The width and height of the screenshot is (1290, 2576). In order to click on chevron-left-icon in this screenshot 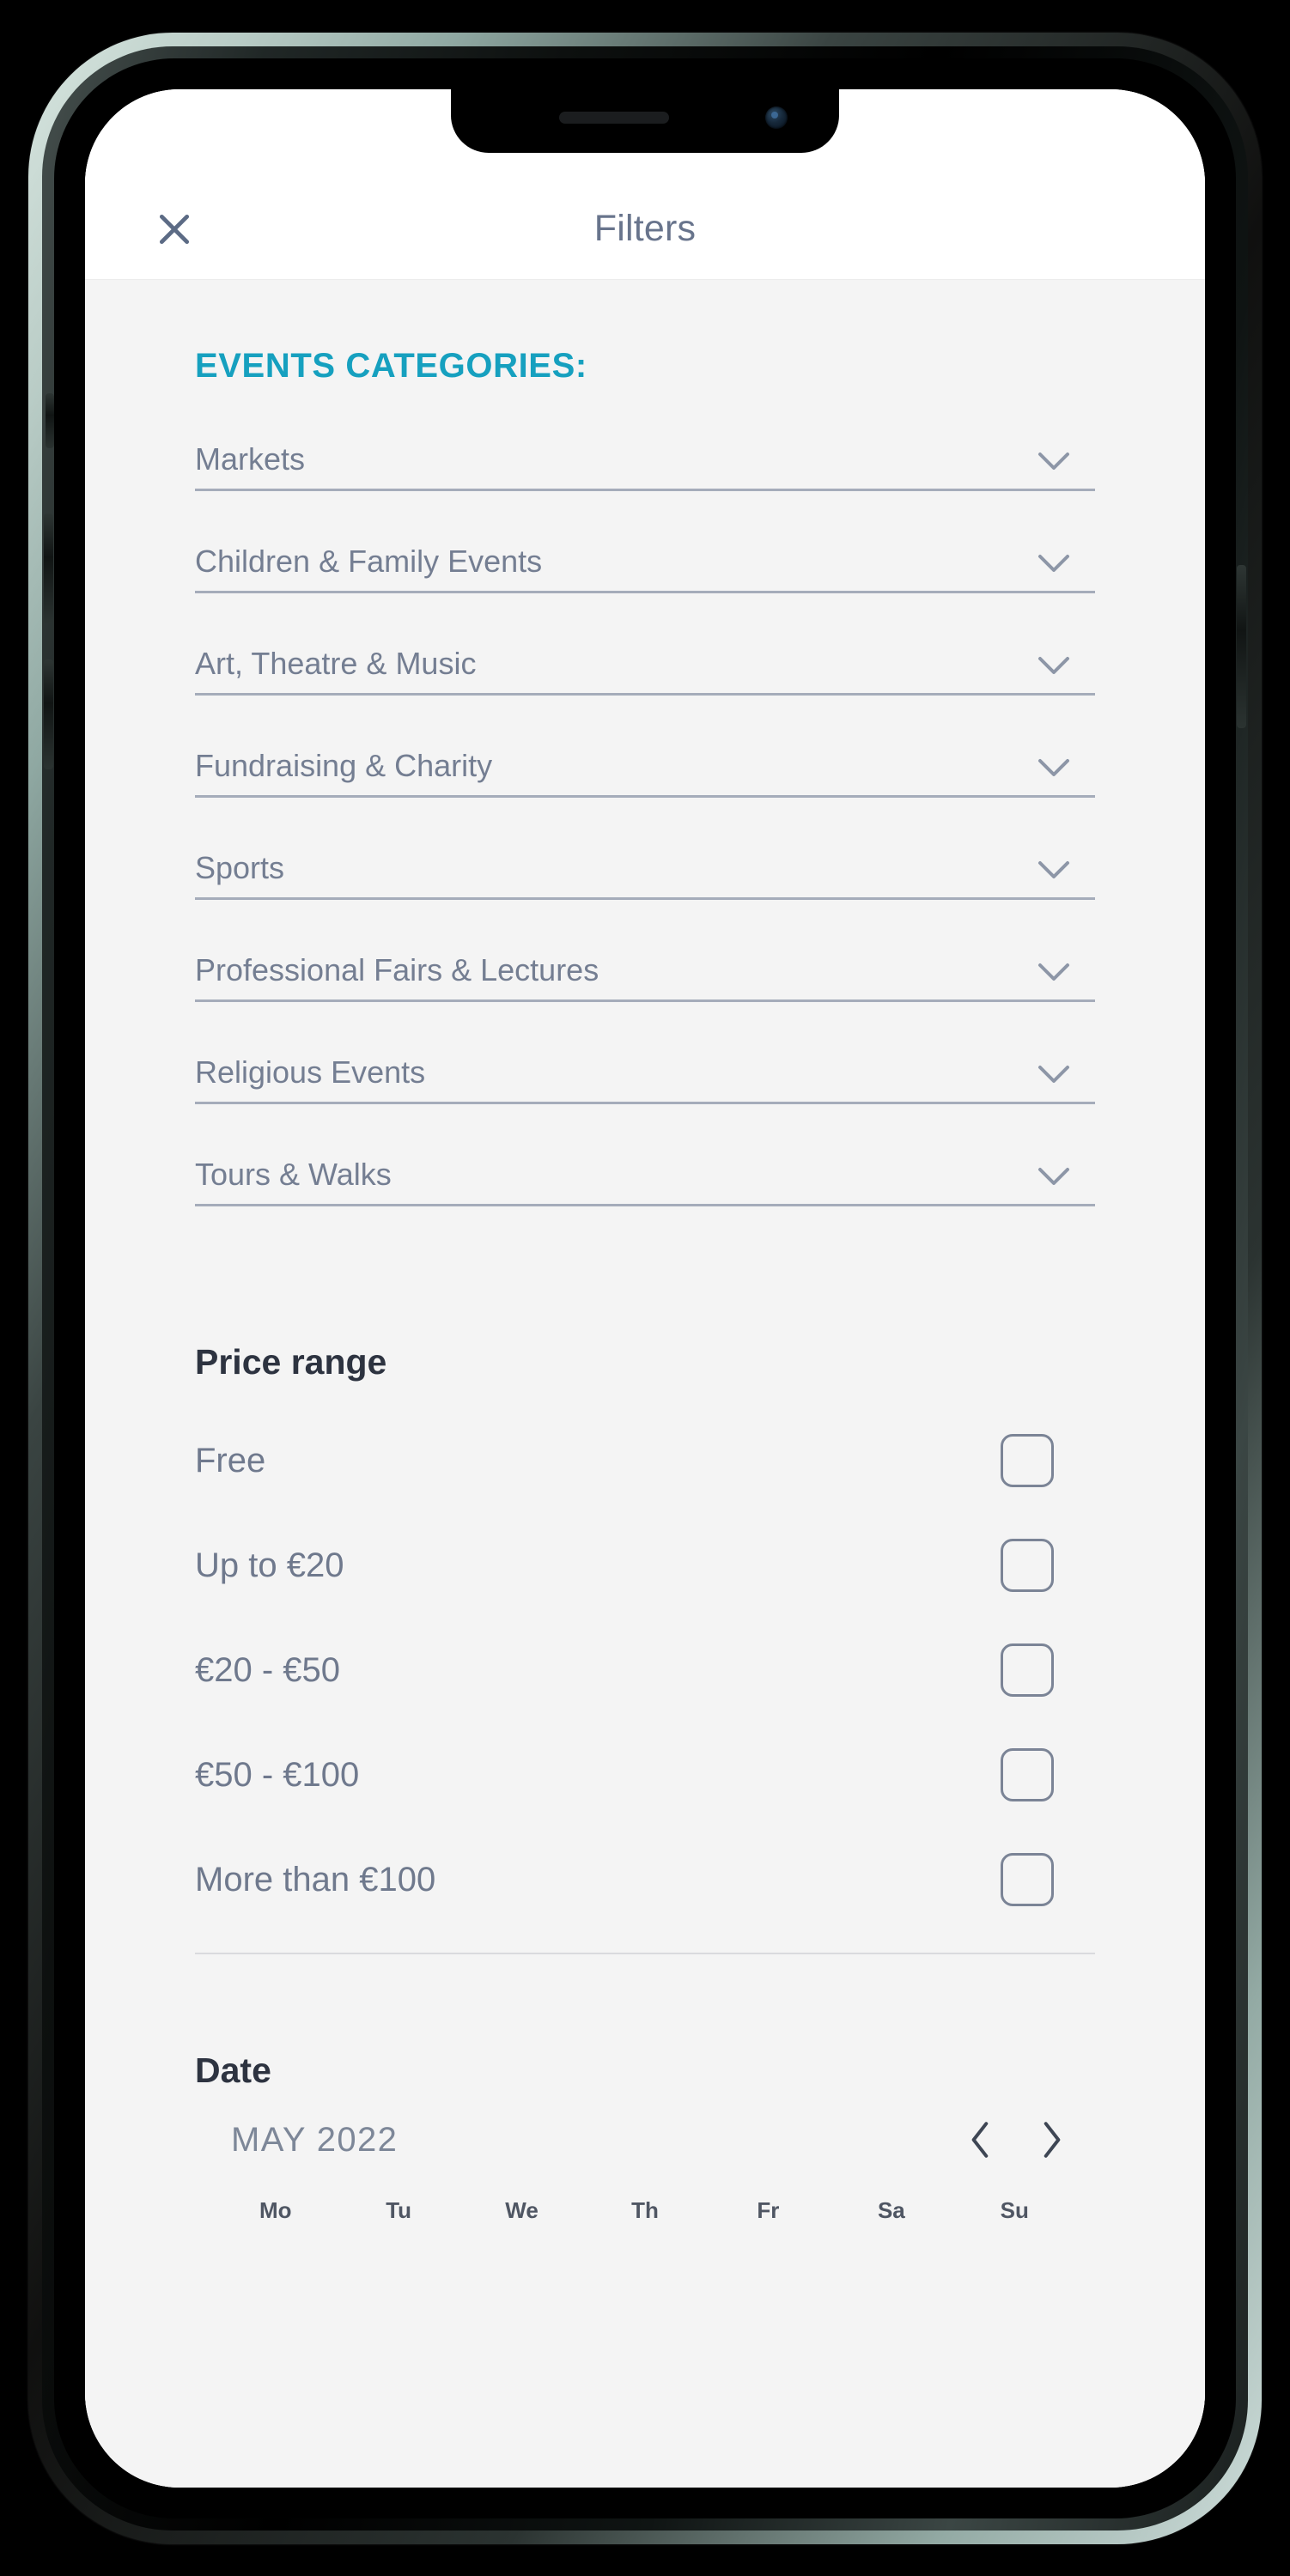, I will do `click(980, 2140)`.